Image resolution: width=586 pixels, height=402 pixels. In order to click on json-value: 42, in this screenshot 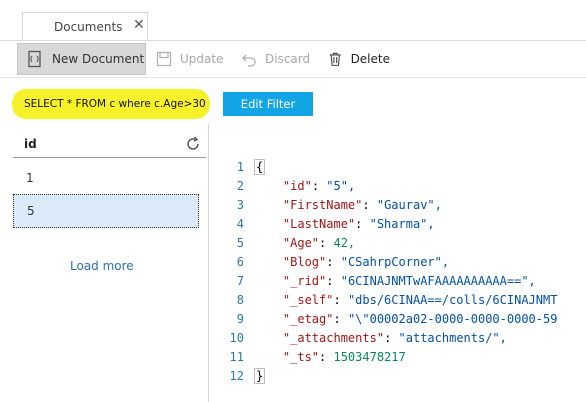, I will do `click(344, 243)`.